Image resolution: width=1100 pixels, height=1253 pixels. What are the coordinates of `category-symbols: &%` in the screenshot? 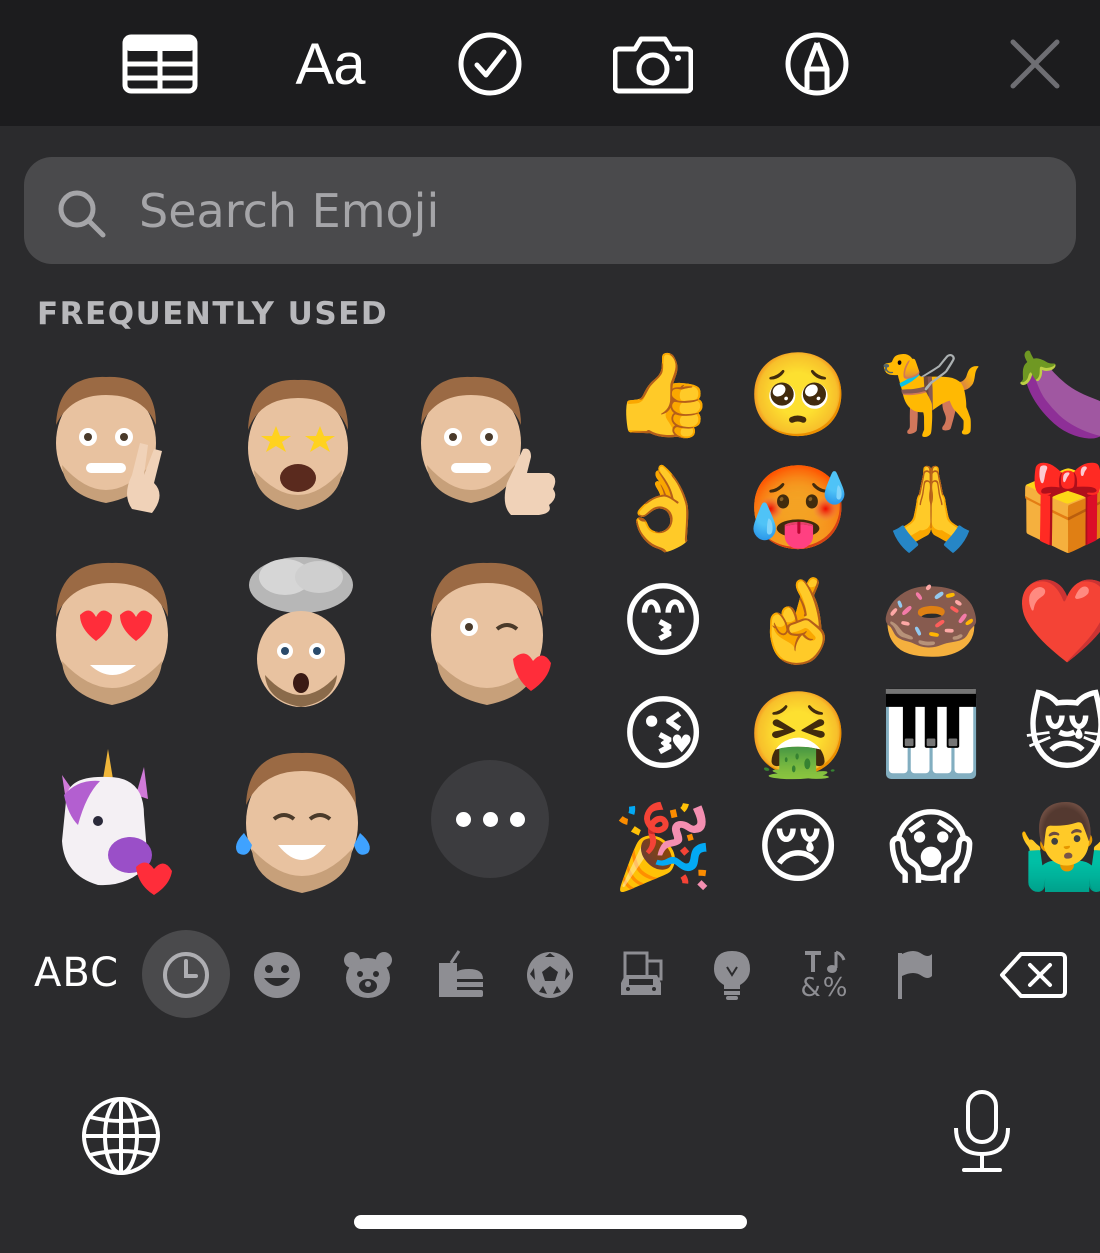 It's located at (825, 975).